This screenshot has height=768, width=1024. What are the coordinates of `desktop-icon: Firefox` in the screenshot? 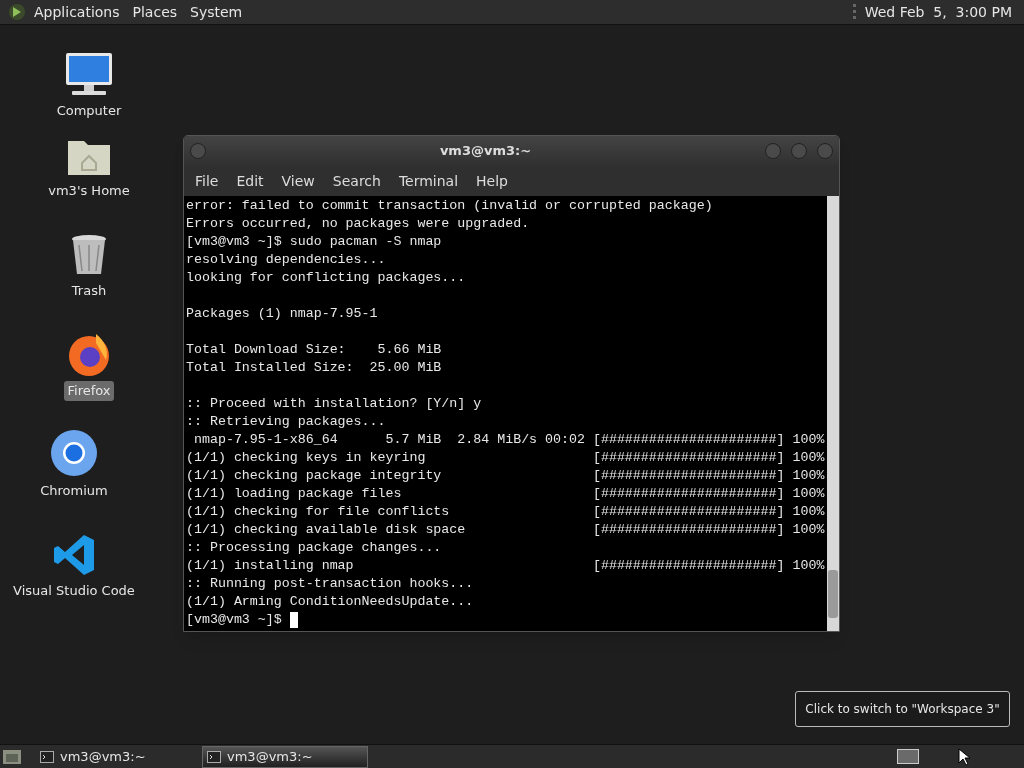 It's located at (89, 375).